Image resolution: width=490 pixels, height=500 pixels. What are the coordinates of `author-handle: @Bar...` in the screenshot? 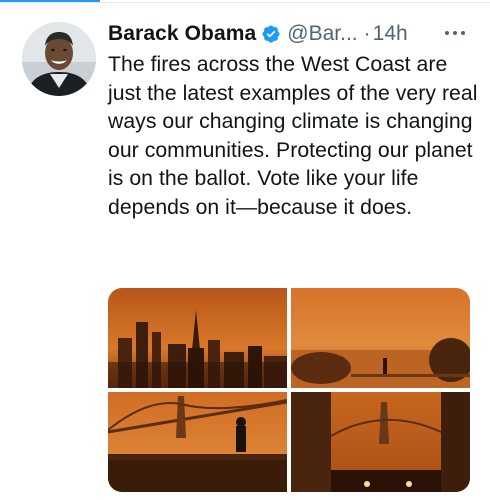 It's located at (322, 34).